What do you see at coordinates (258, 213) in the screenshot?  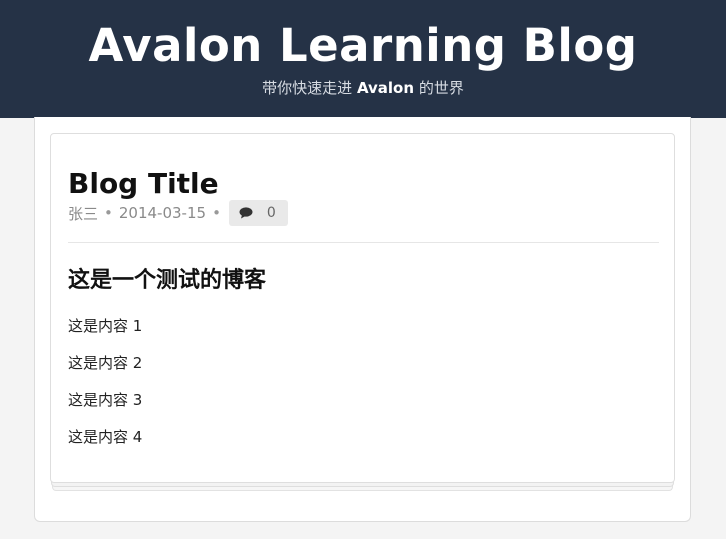 I see `comment-count-badge: 0` at bounding box center [258, 213].